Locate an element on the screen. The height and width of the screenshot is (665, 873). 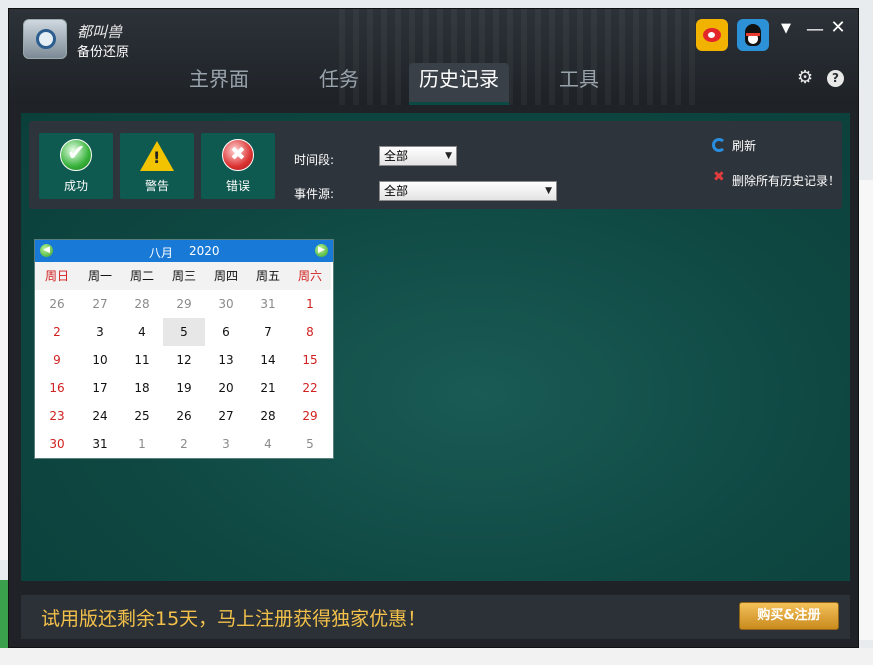
prev-month-icon: ◀ is located at coordinates (46, 250).